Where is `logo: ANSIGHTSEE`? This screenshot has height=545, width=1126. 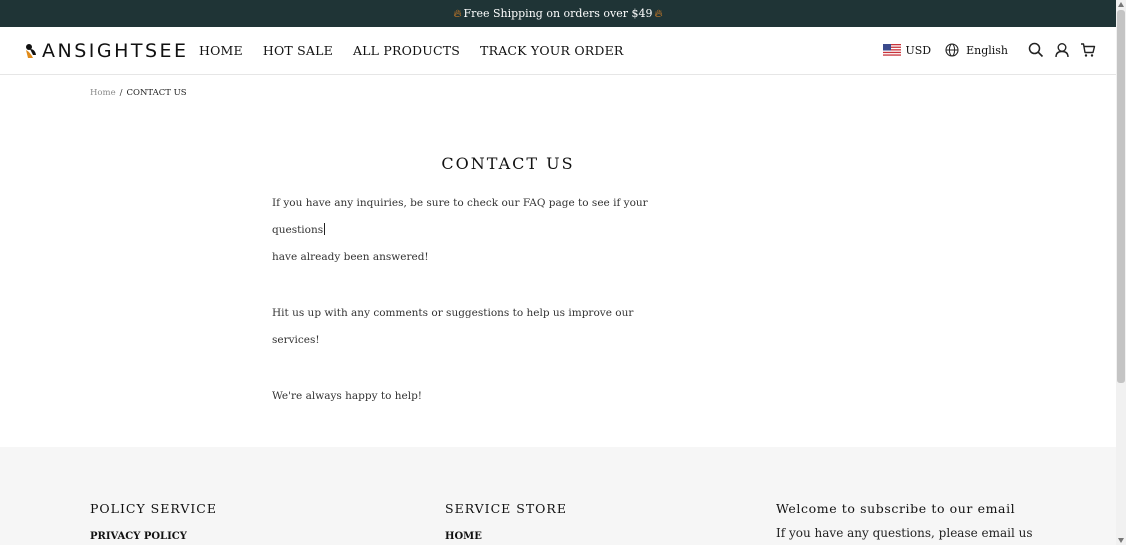 logo: ANSIGHTSEE is located at coordinates (106, 51).